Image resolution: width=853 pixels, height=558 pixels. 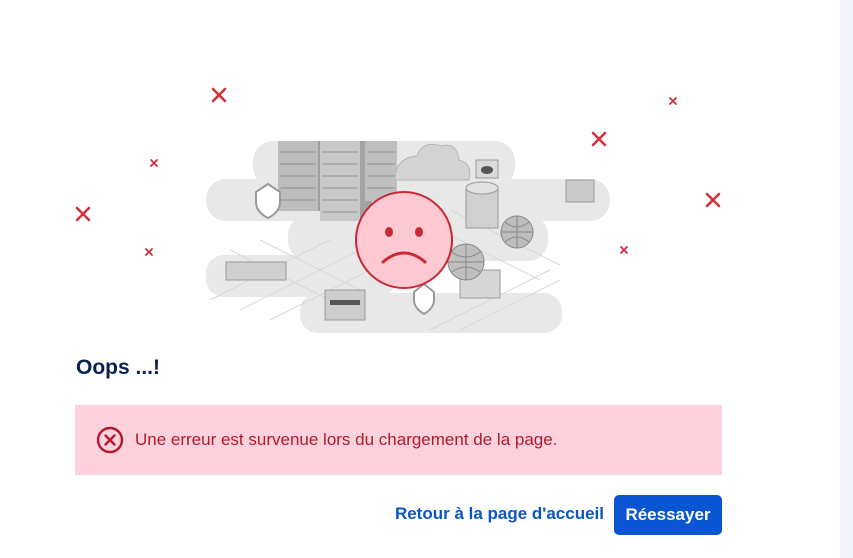 I want to click on sad-face-icon, so click(x=404, y=240).